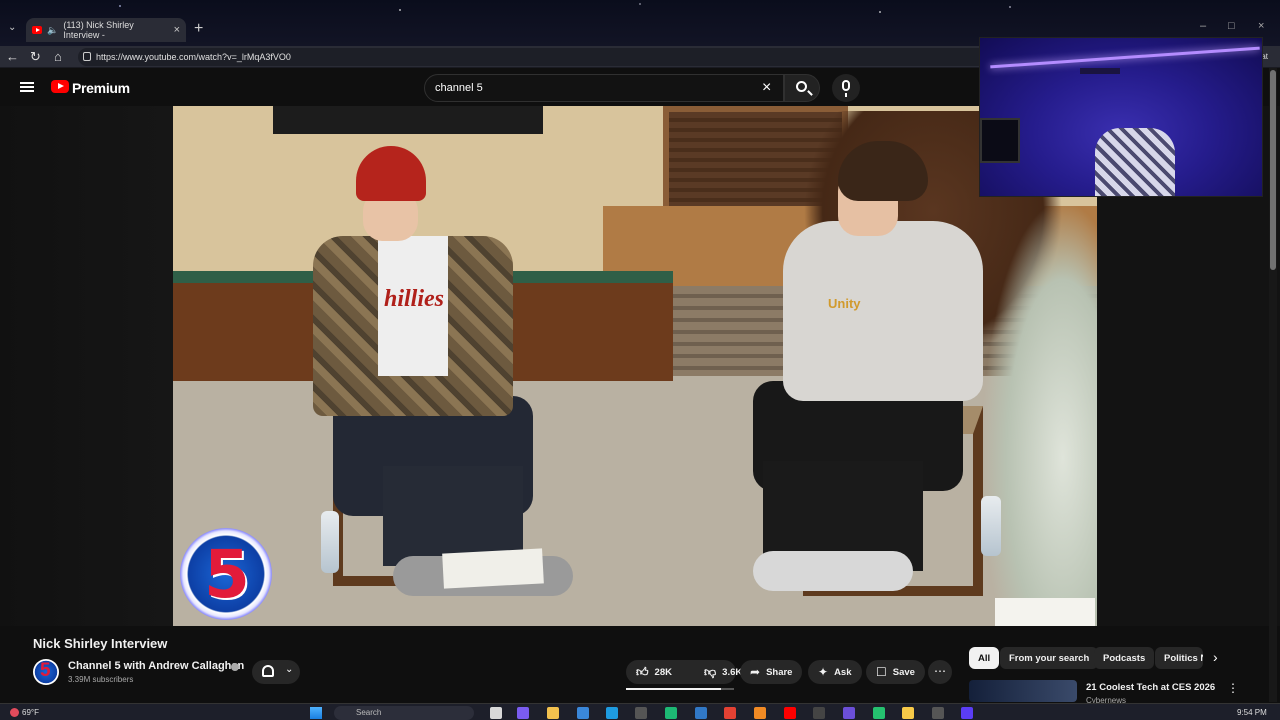 The image size is (1280, 720). What do you see at coordinates (967, 713) in the screenshot?
I see `app-icon-j` at bounding box center [967, 713].